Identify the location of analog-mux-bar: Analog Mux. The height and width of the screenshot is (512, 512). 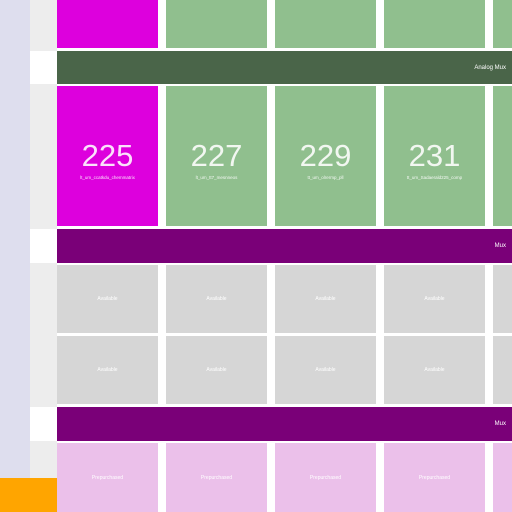
(284, 67).